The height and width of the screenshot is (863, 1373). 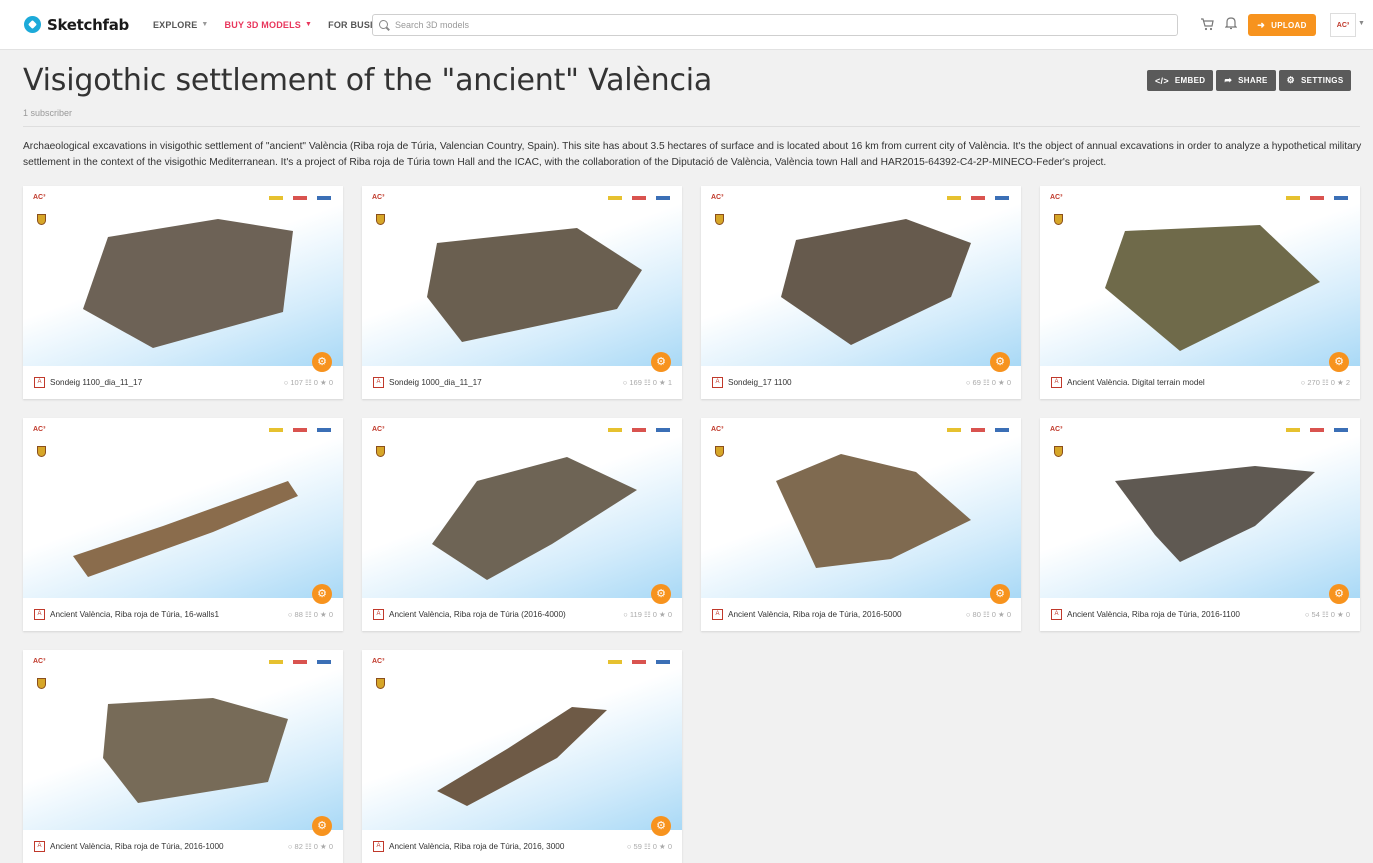 What do you see at coordinates (262, 24) in the screenshot?
I see `nav-buy-label: BUY 3D MODELS` at bounding box center [262, 24].